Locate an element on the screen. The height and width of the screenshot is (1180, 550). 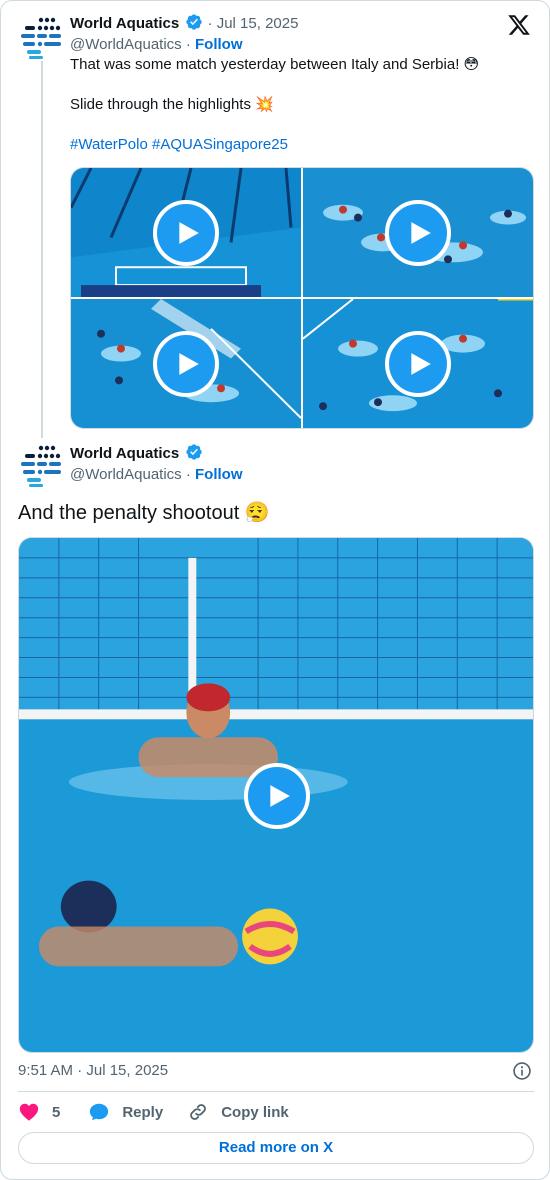
reply-bubble-icon is located at coordinates (99, 1112).